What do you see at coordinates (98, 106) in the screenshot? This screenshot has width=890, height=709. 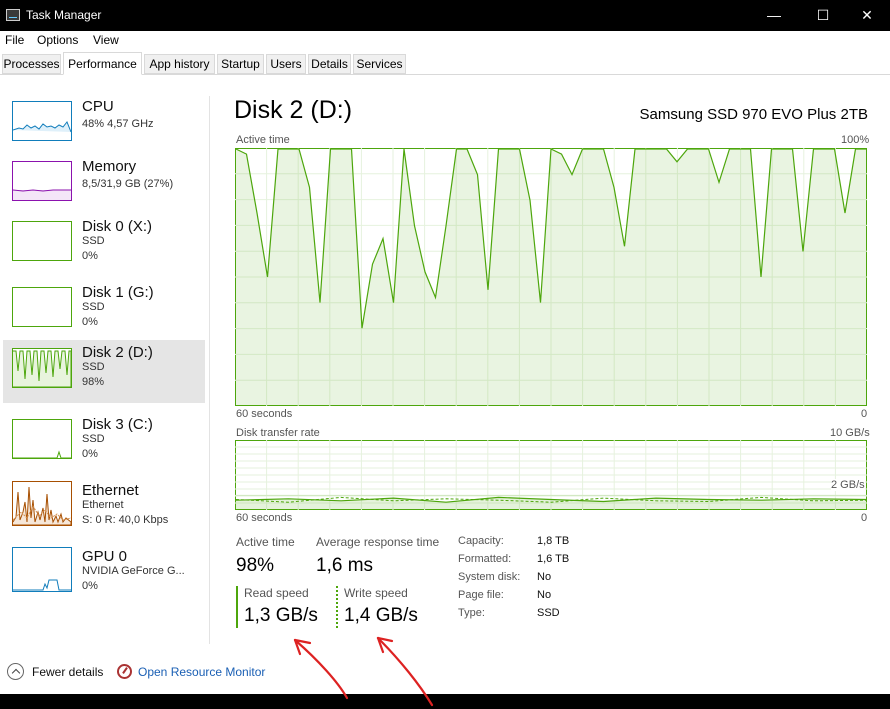 I see `sidebar-label: CPU` at bounding box center [98, 106].